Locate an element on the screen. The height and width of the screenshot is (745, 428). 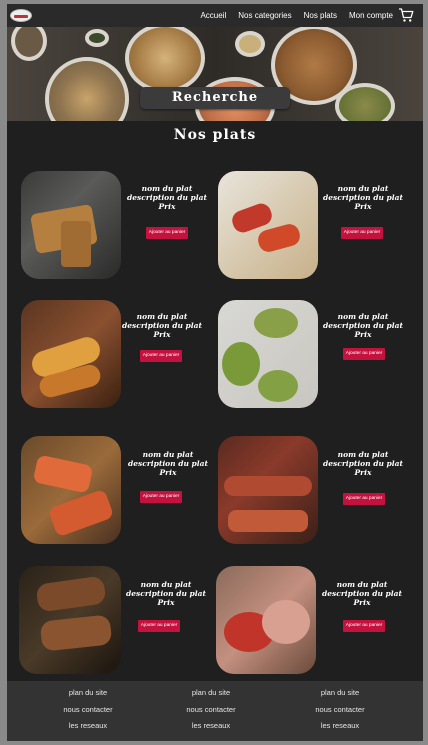
dish-image-antipasti is located at coordinates (266, 620).